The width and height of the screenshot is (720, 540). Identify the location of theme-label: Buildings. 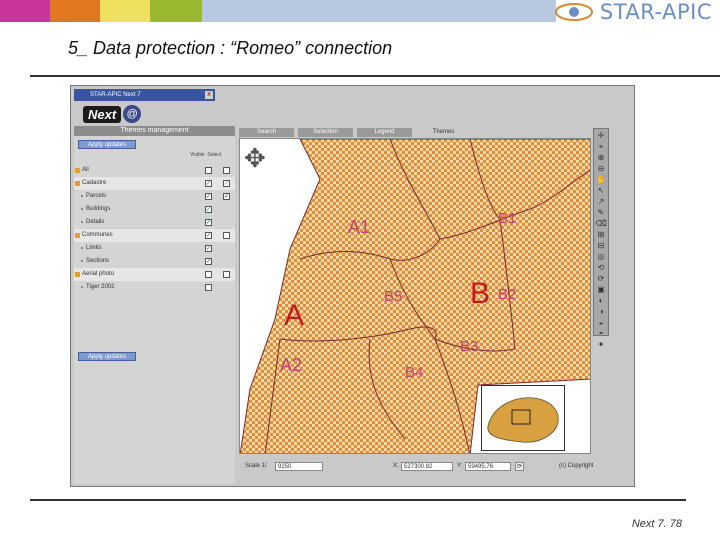
(98, 209).